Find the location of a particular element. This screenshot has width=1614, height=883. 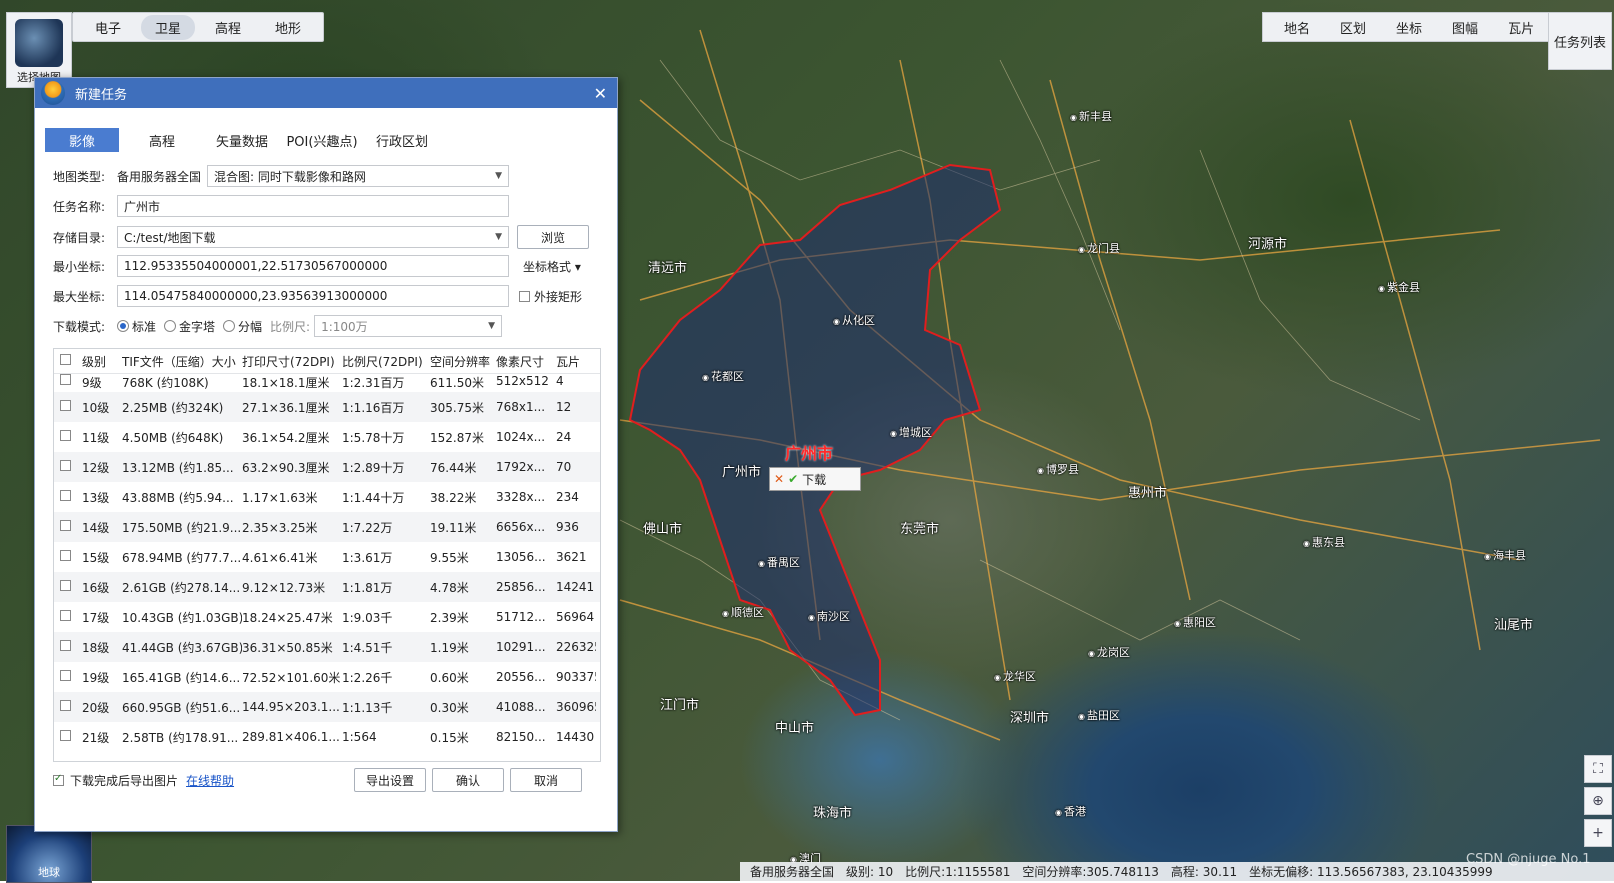

cell-level: 18级 is located at coordinates (96, 647).